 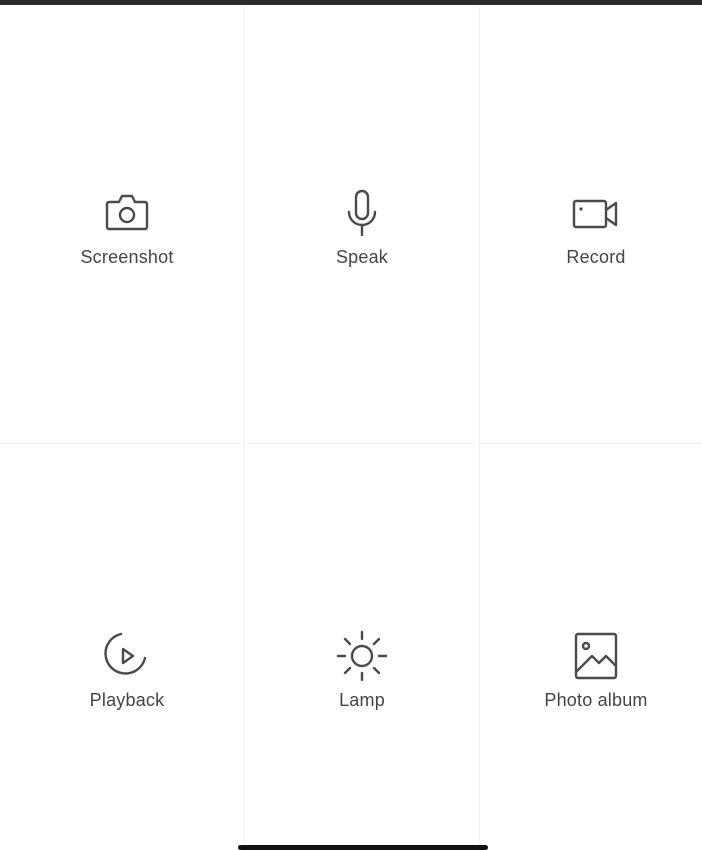 I want to click on photo-album-button: Photo album, so click(x=590, y=669).